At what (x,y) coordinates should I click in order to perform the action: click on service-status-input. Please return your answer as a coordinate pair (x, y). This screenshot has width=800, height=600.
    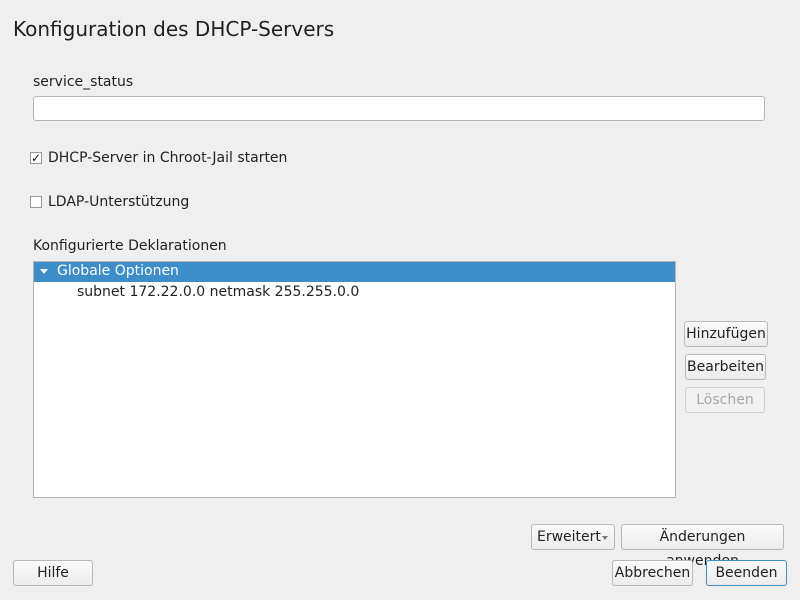
    Looking at the image, I should click on (399, 108).